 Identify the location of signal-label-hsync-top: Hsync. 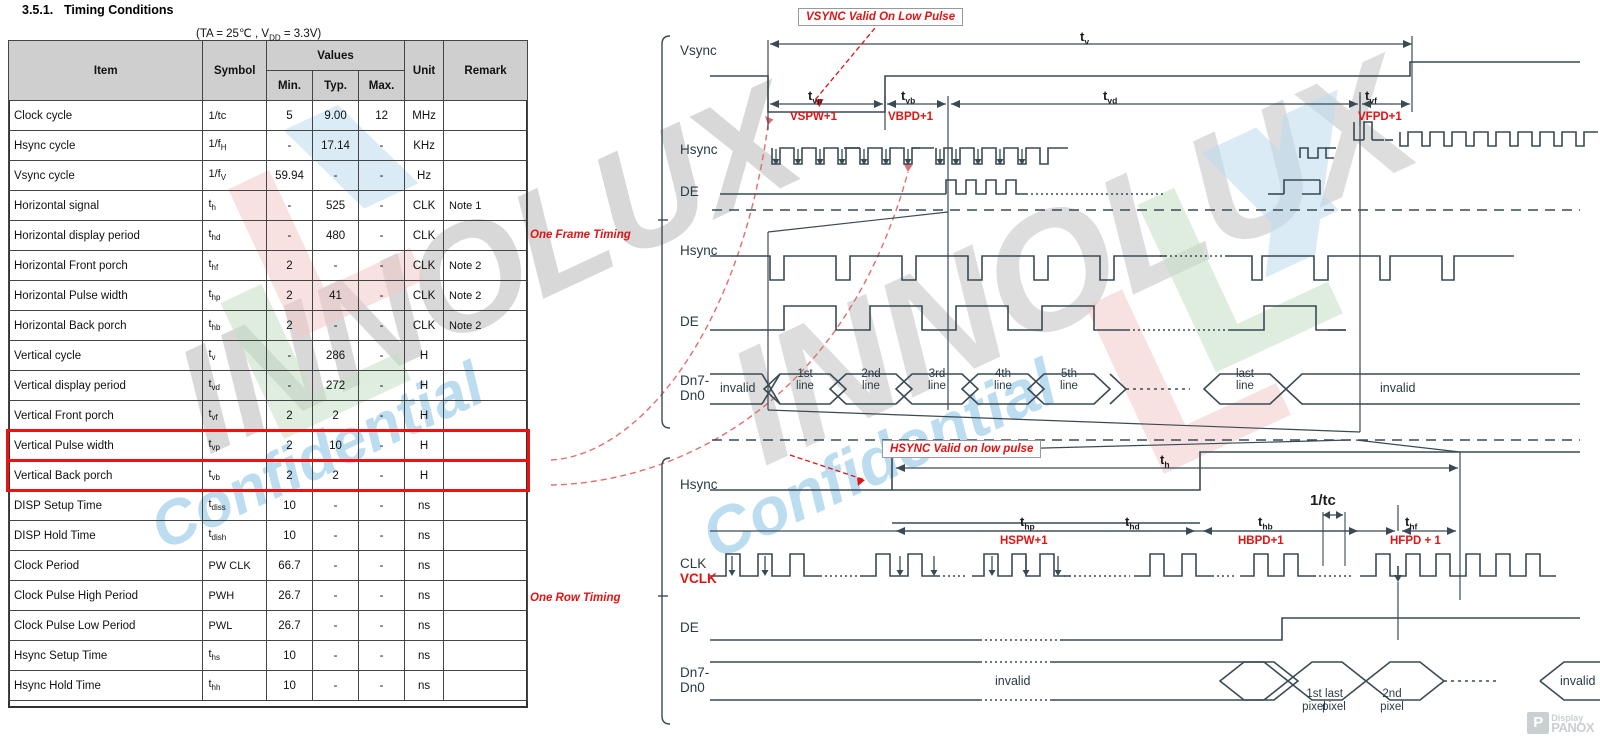
(699, 149).